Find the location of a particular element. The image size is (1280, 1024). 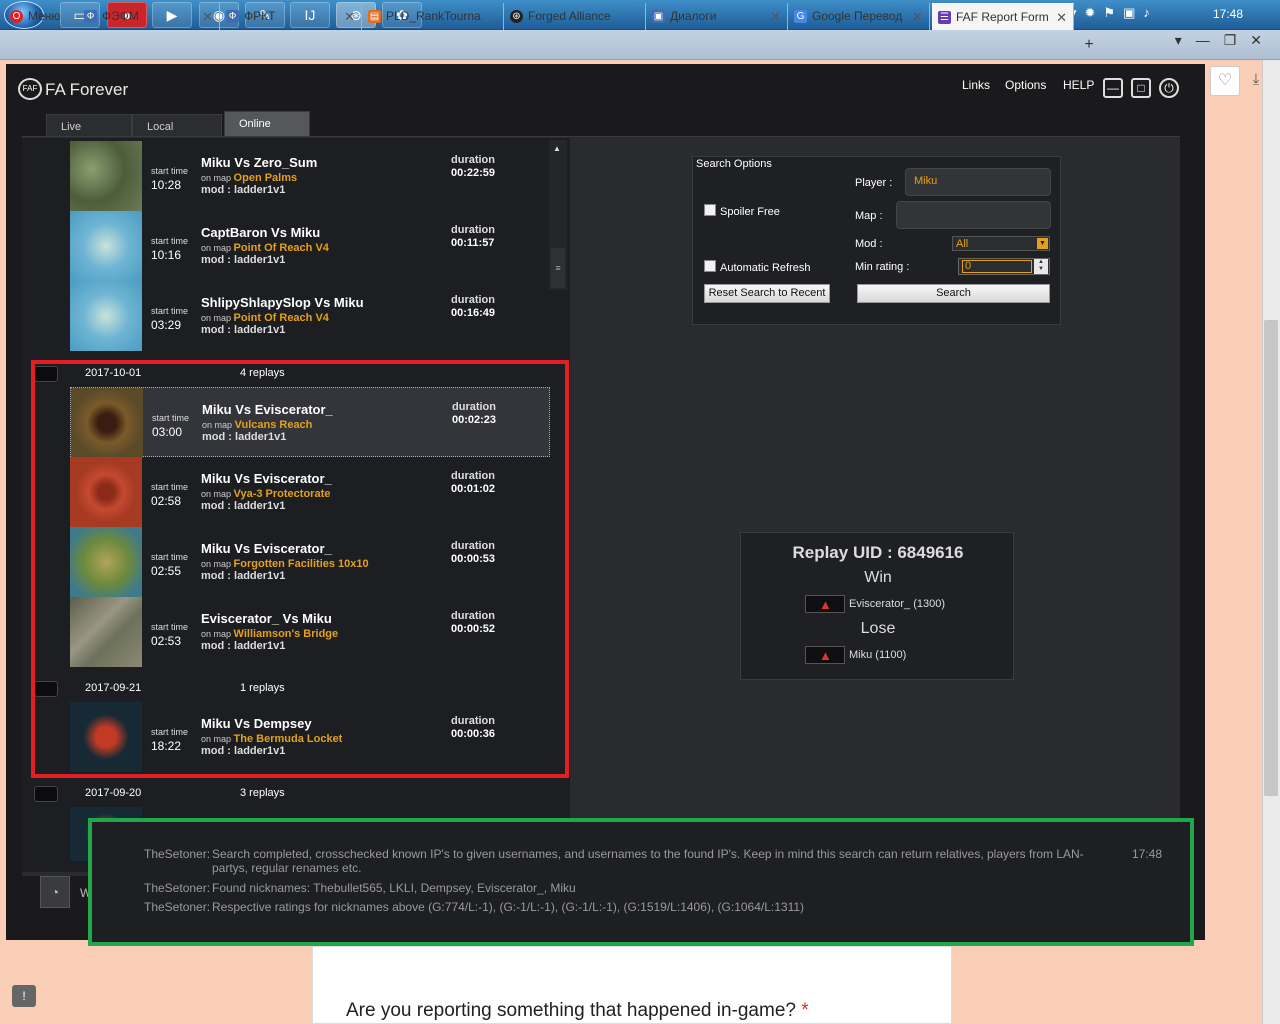

feedback-icon: ! is located at coordinates (24, 996).